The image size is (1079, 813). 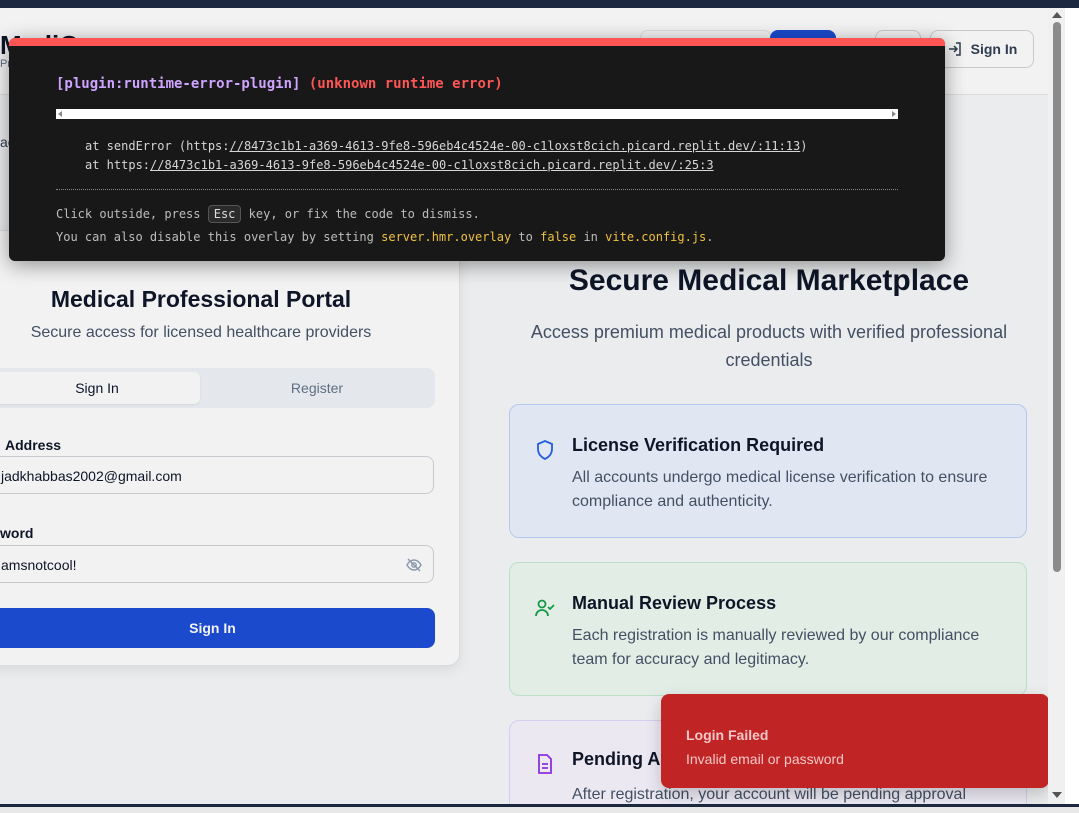 What do you see at coordinates (477, 42) in the screenshot?
I see `error-top-bar` at bounding box center [477, 42].